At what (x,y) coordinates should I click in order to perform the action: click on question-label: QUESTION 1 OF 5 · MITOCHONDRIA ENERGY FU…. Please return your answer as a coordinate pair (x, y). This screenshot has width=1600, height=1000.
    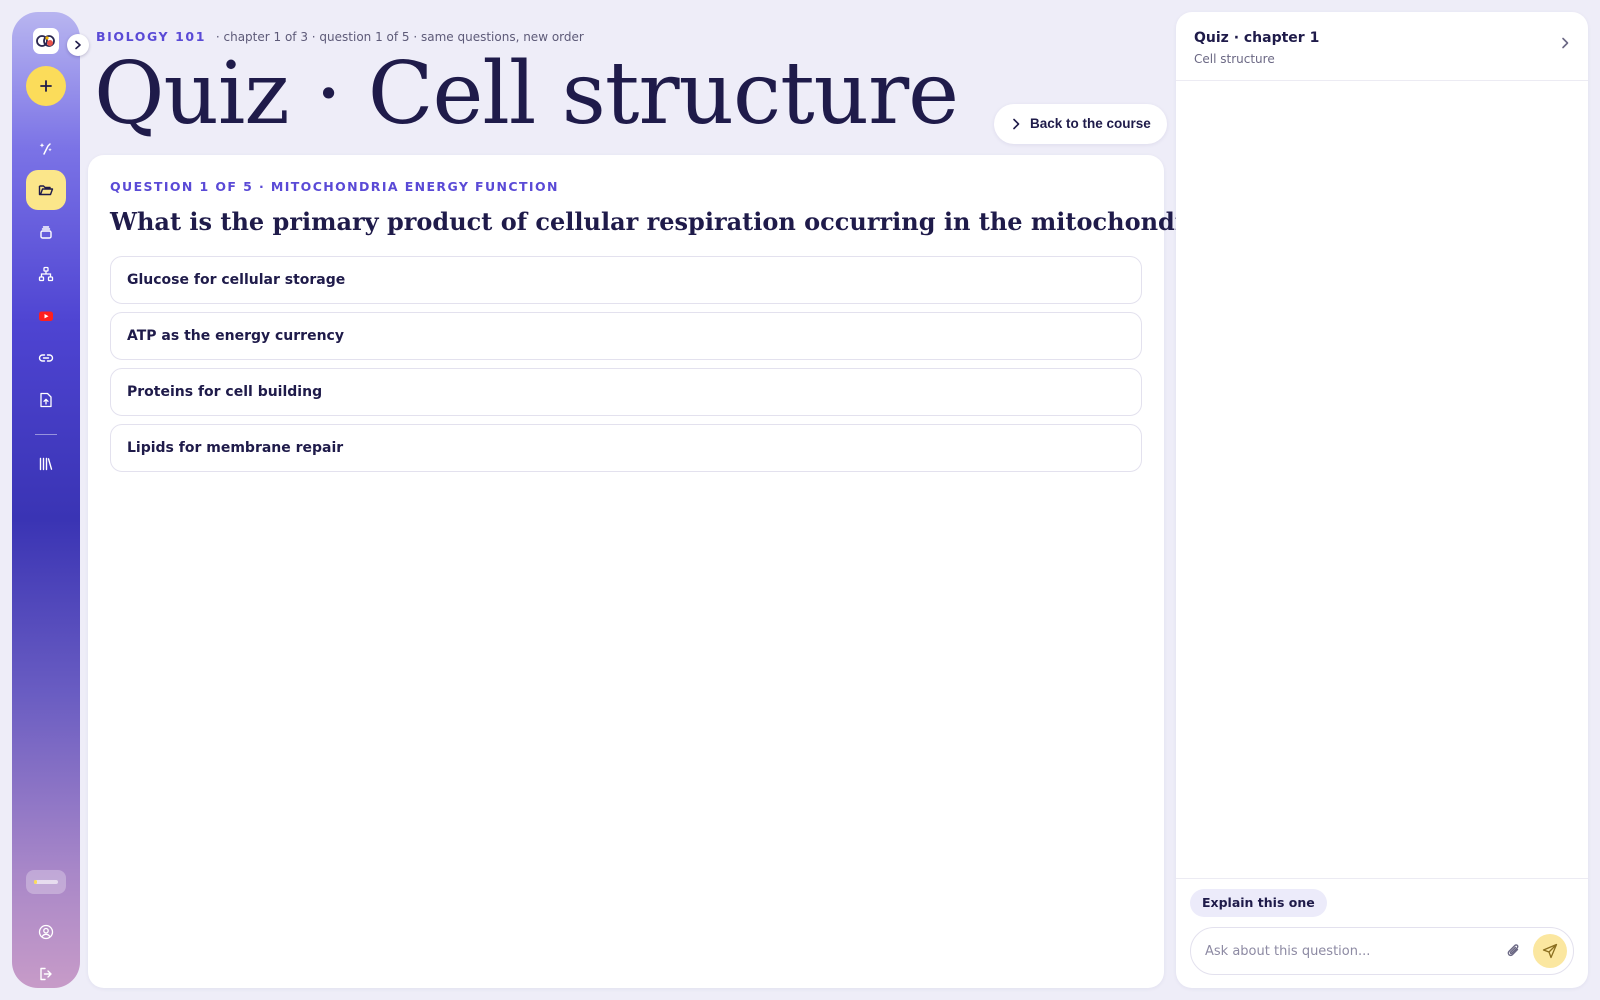
    Looking at the image, I should click on (334, 186).